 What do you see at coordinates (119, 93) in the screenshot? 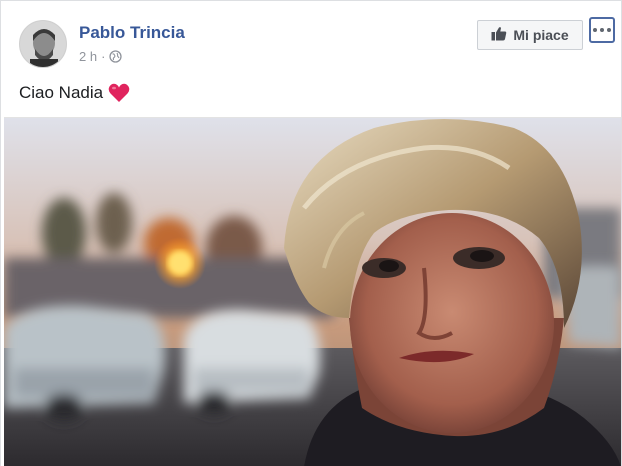
I see `heart-icon` at bounding box center [119, 93].